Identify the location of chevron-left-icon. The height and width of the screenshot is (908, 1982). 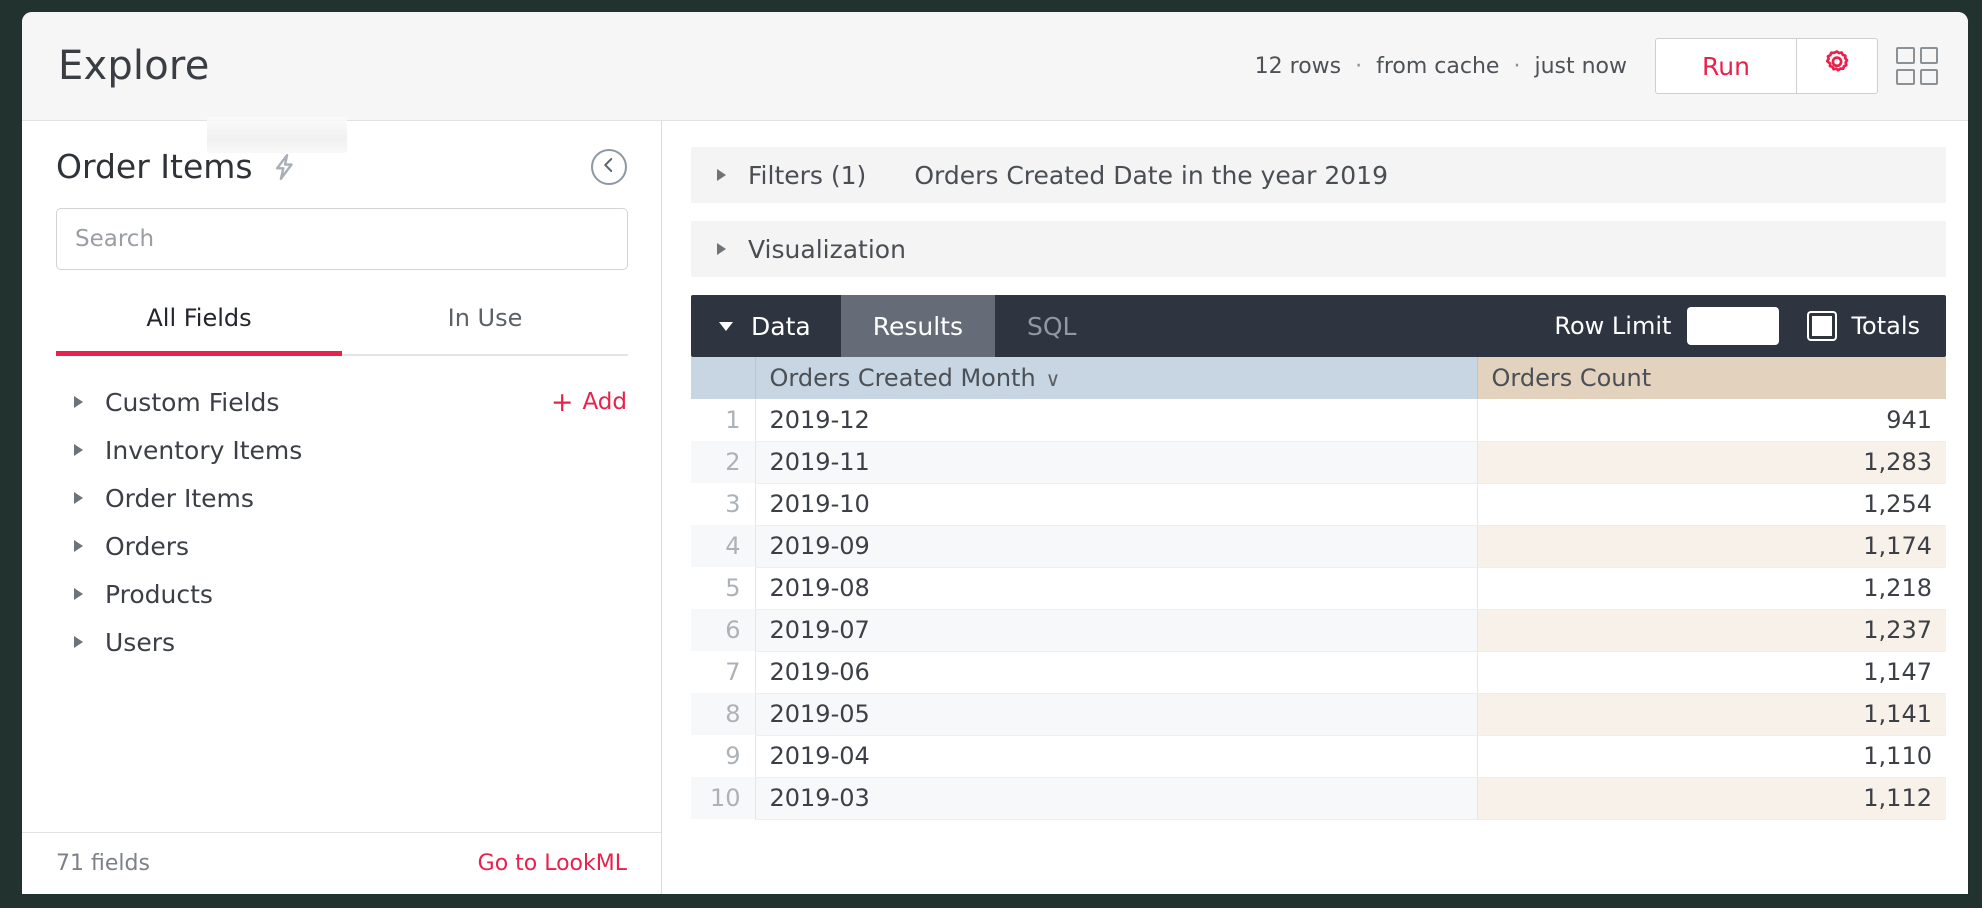
(609, 167).